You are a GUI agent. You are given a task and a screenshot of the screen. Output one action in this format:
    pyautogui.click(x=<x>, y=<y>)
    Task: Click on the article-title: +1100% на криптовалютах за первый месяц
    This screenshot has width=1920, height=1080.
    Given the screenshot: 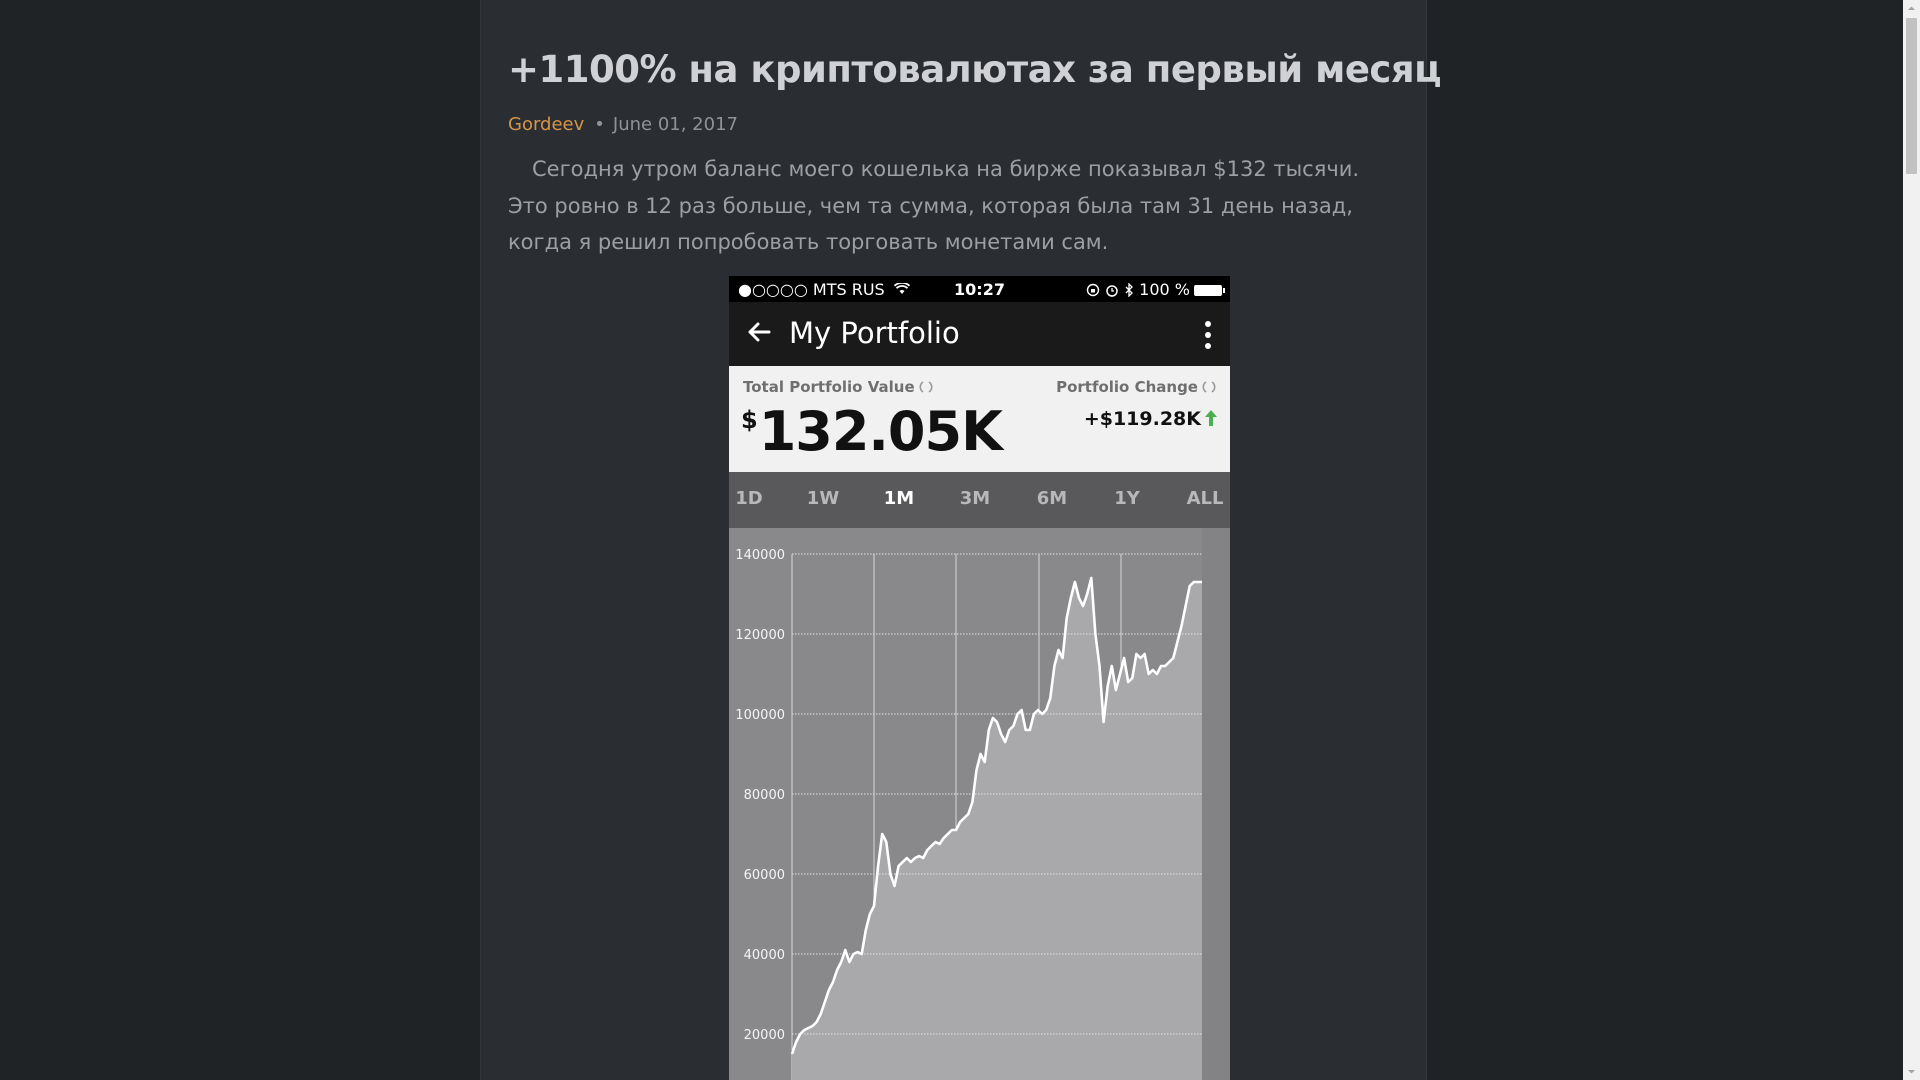 What is the action you would take?
    pyautogui.click(x=975, y=69)
    